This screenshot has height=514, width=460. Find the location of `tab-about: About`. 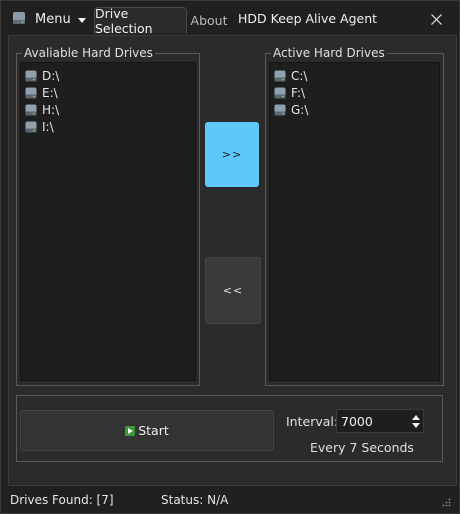

tab-about: About is located at coordinates (209, 20).